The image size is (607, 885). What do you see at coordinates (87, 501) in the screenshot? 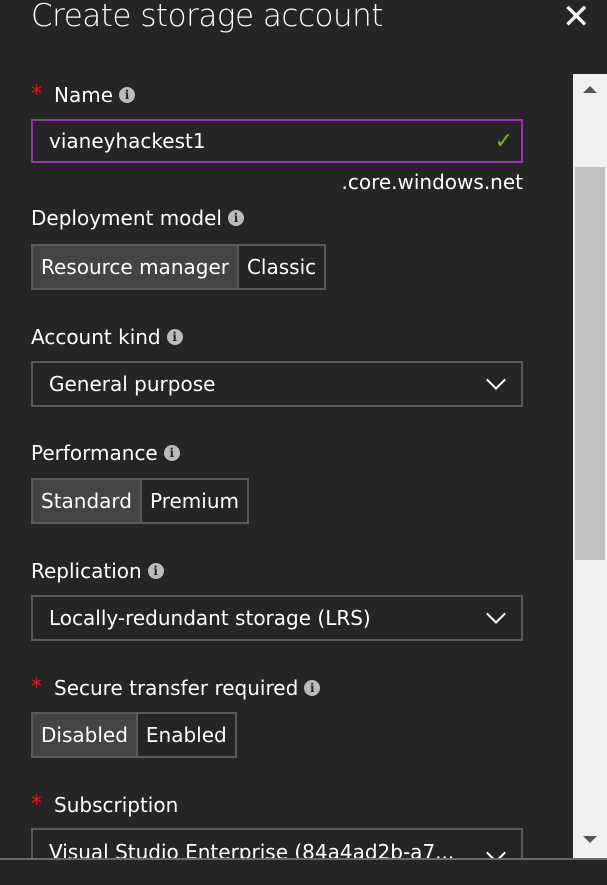
I see `option-standard: Standard` at bounding box center [87, 501].